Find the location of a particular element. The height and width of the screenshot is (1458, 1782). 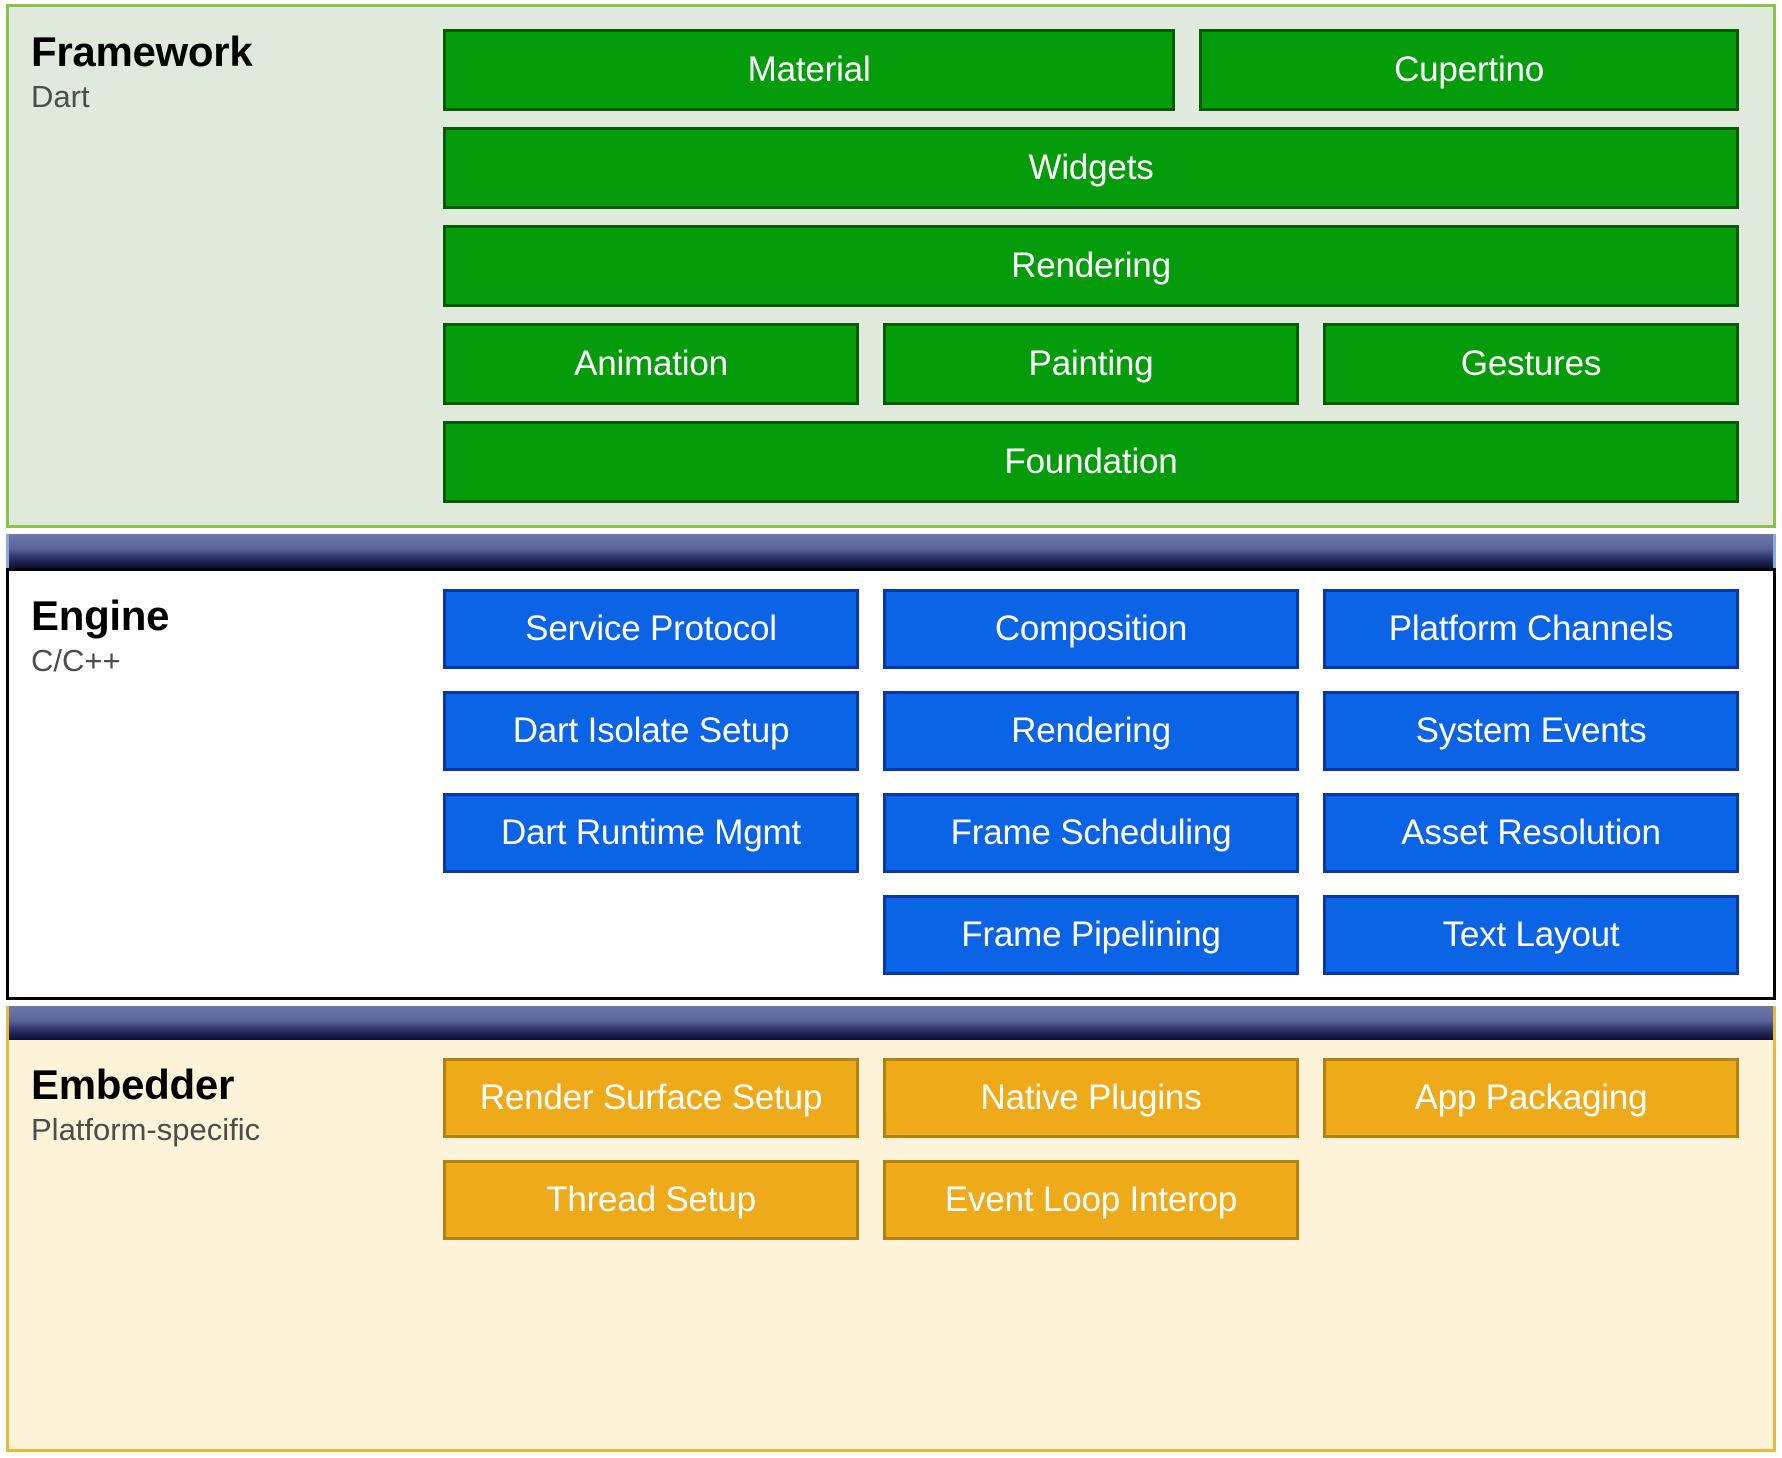

framework-row: Widgets is located at coordinates (1091, 168).